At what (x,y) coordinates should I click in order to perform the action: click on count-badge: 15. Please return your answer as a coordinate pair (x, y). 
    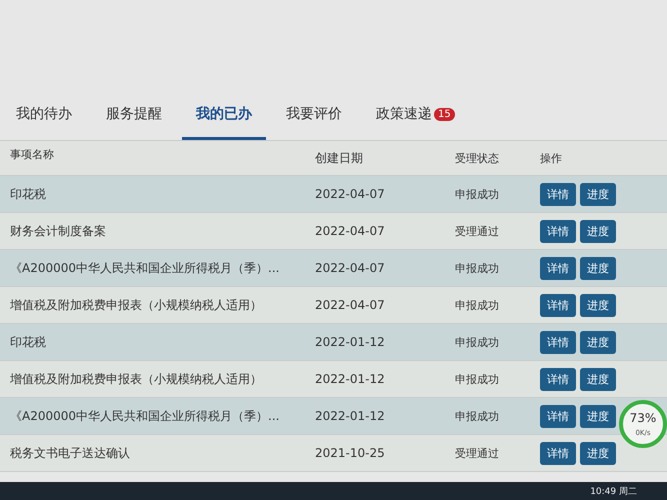
    Looking at the image, I should click on (444, 114).